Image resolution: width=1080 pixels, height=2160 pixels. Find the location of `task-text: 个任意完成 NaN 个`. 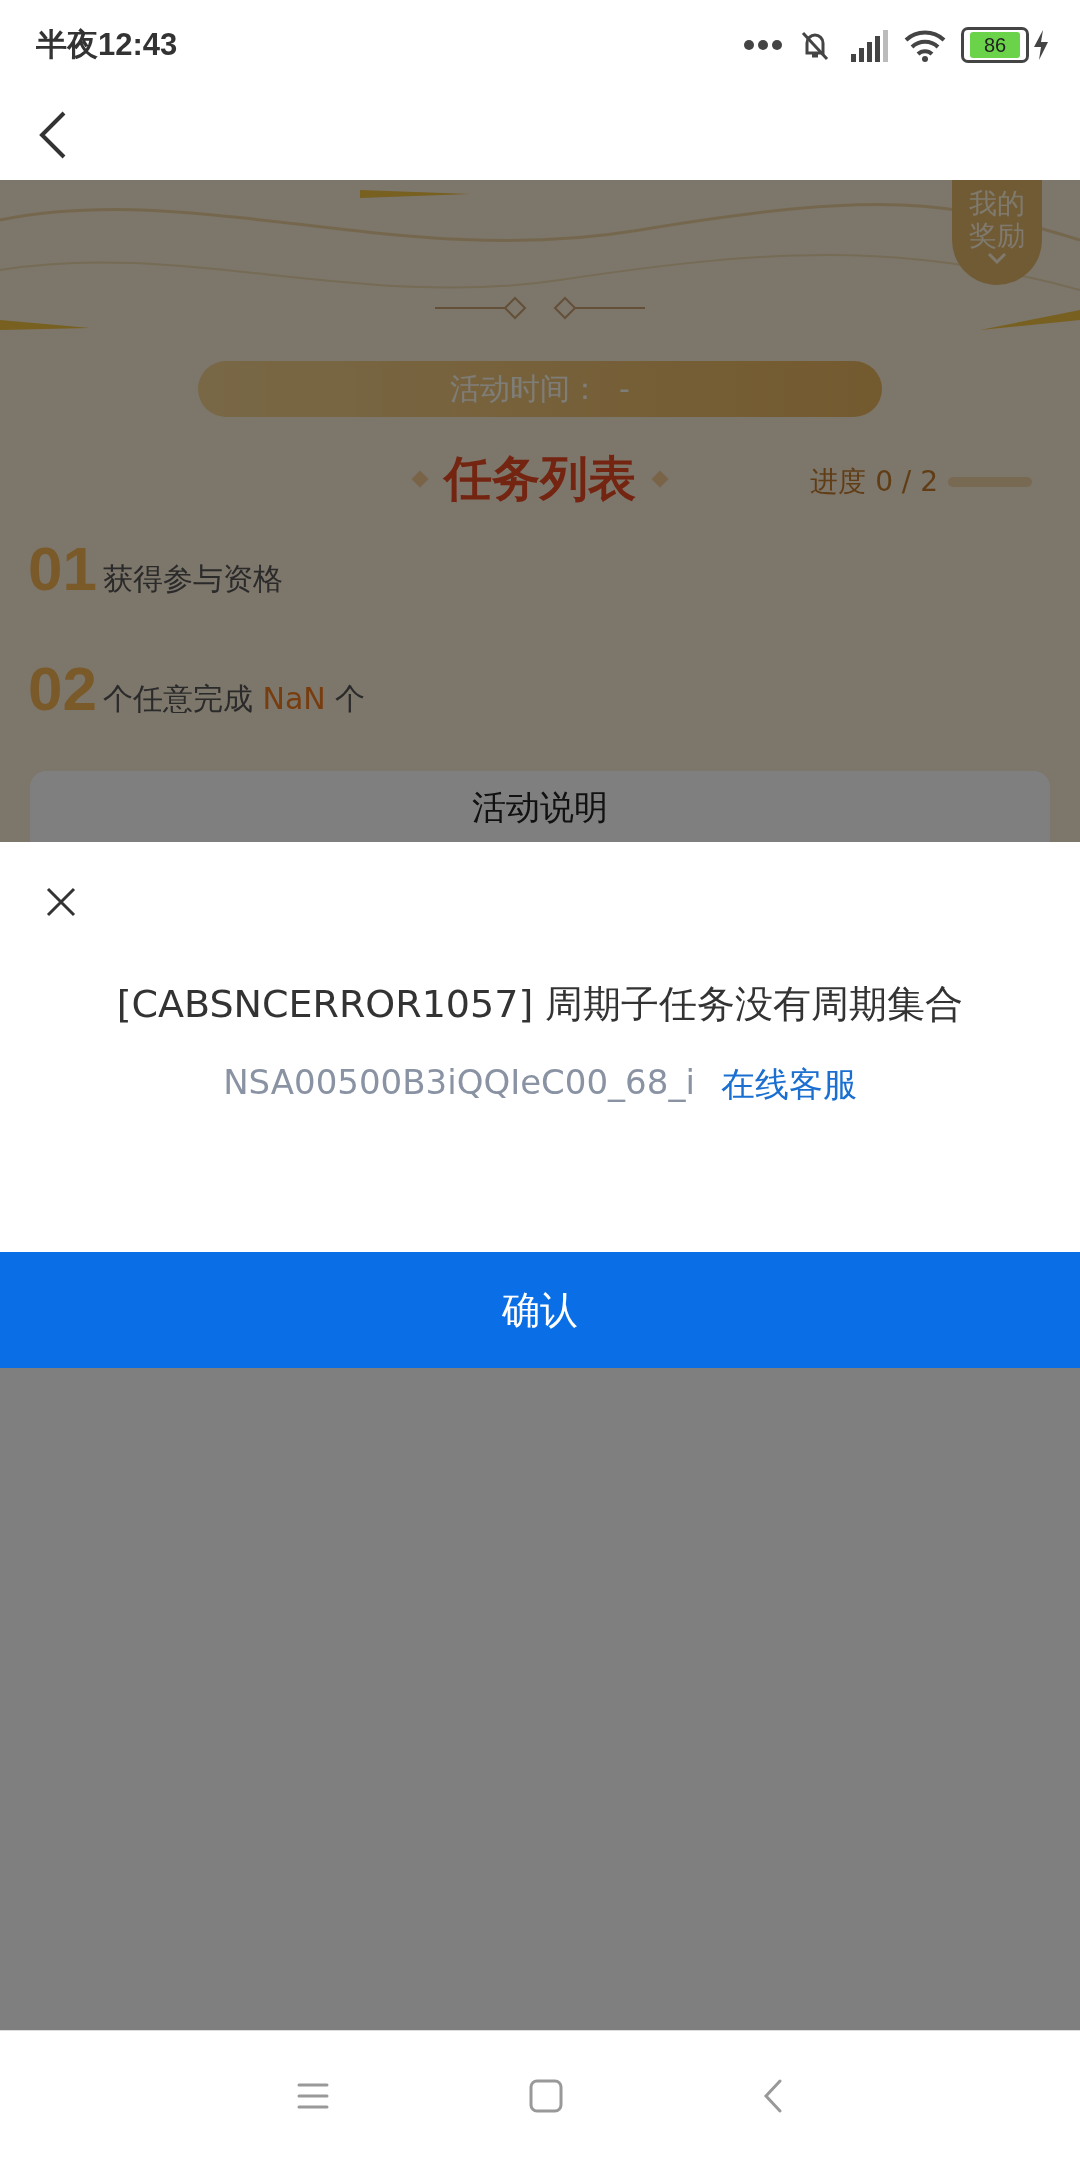

task-text: 个任意完成 NaN 个 is located at coordinates (234, 699).